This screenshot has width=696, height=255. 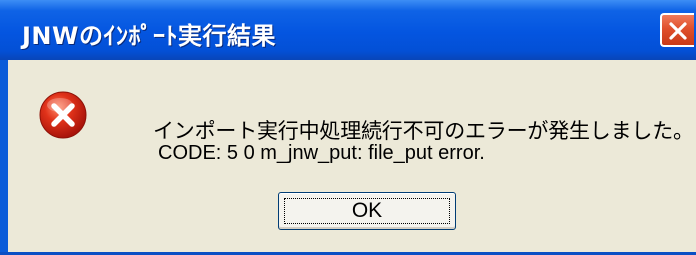 I want to click on error-message: インポート実行中処理続行不可のエラーが発生しました。, so click(x=423, y=131).